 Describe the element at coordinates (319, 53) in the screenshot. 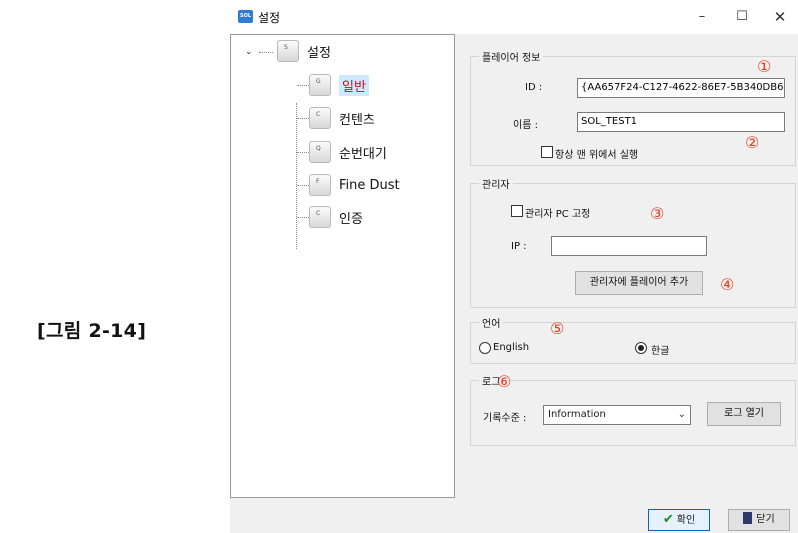

I see `tree-root-label: 설정` at that location.